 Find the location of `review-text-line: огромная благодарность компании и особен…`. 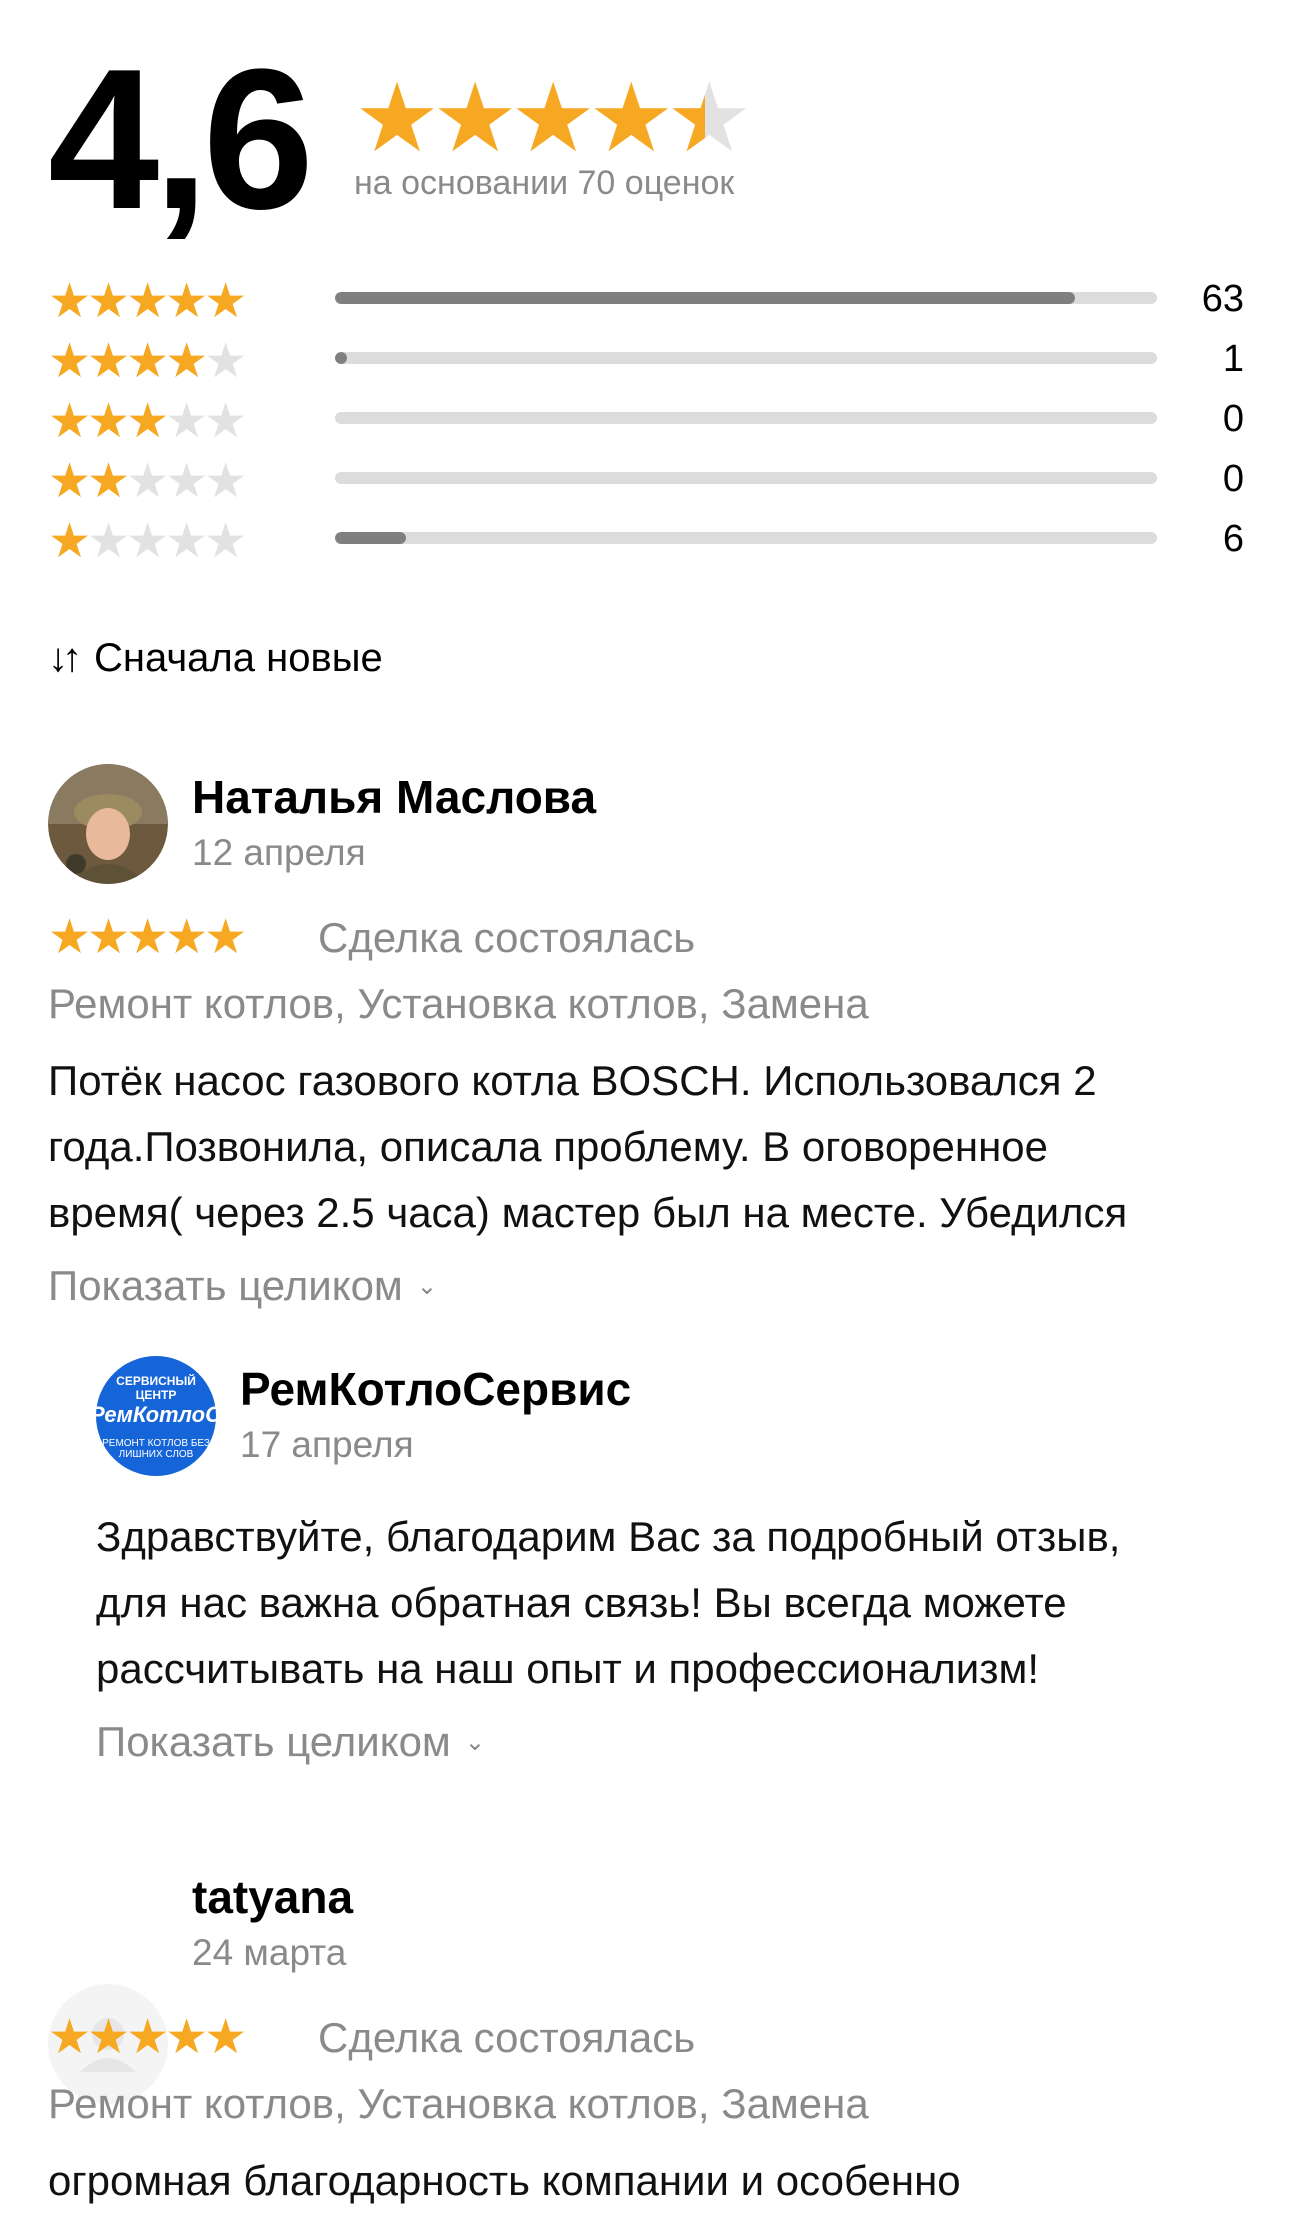

review-text-line: огромная благодарность компании и особен… is located at coordinates (504, 2180).